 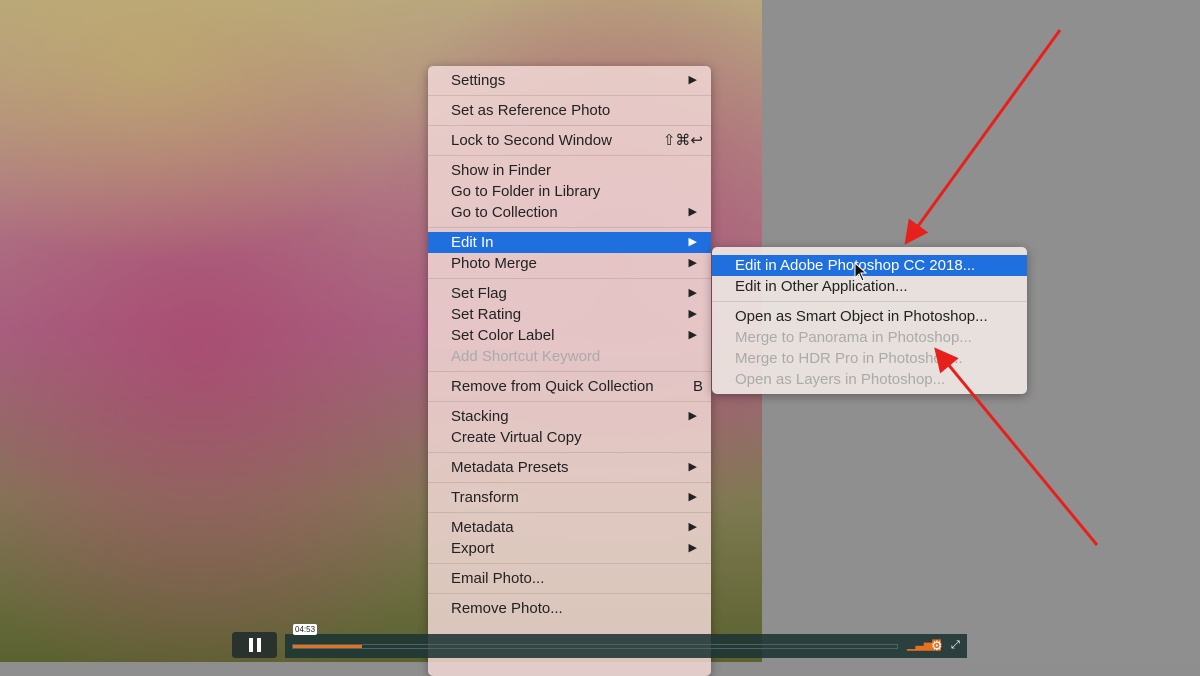 What do you see at coordinates (569, 335) in the screenshot?
I see `menu-item-set-color-label: Set Color Label ▶` at bounding box center [569, 335].